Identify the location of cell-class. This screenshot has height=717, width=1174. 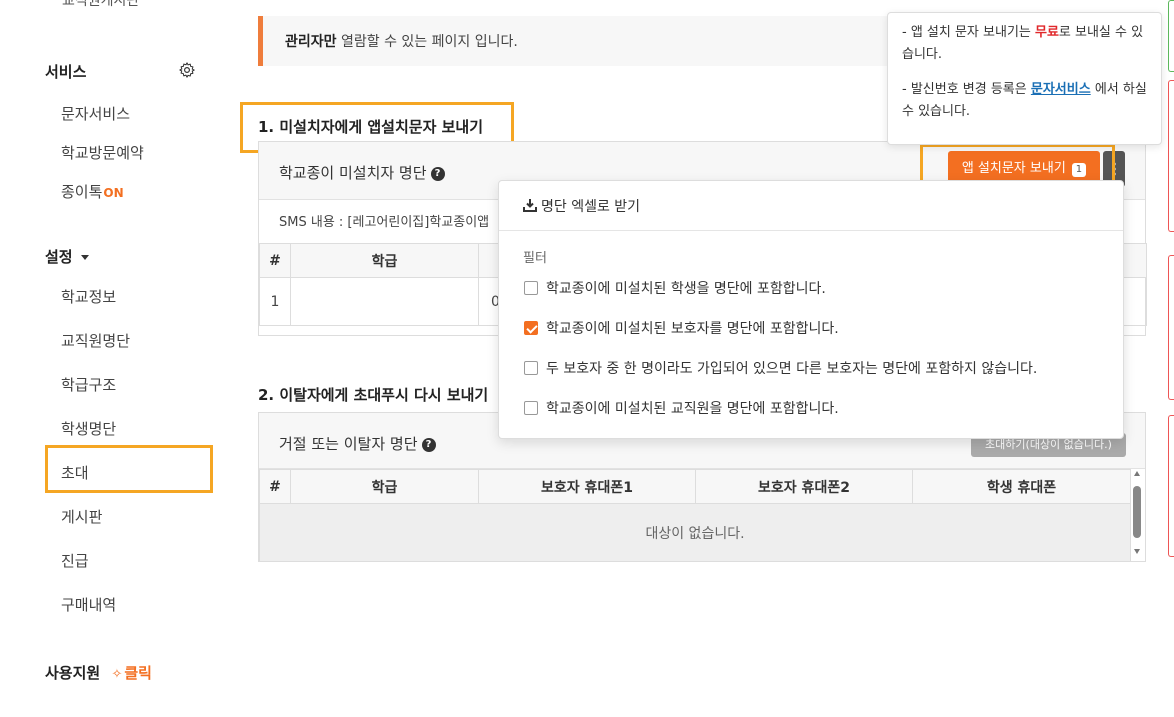
(384, 301).